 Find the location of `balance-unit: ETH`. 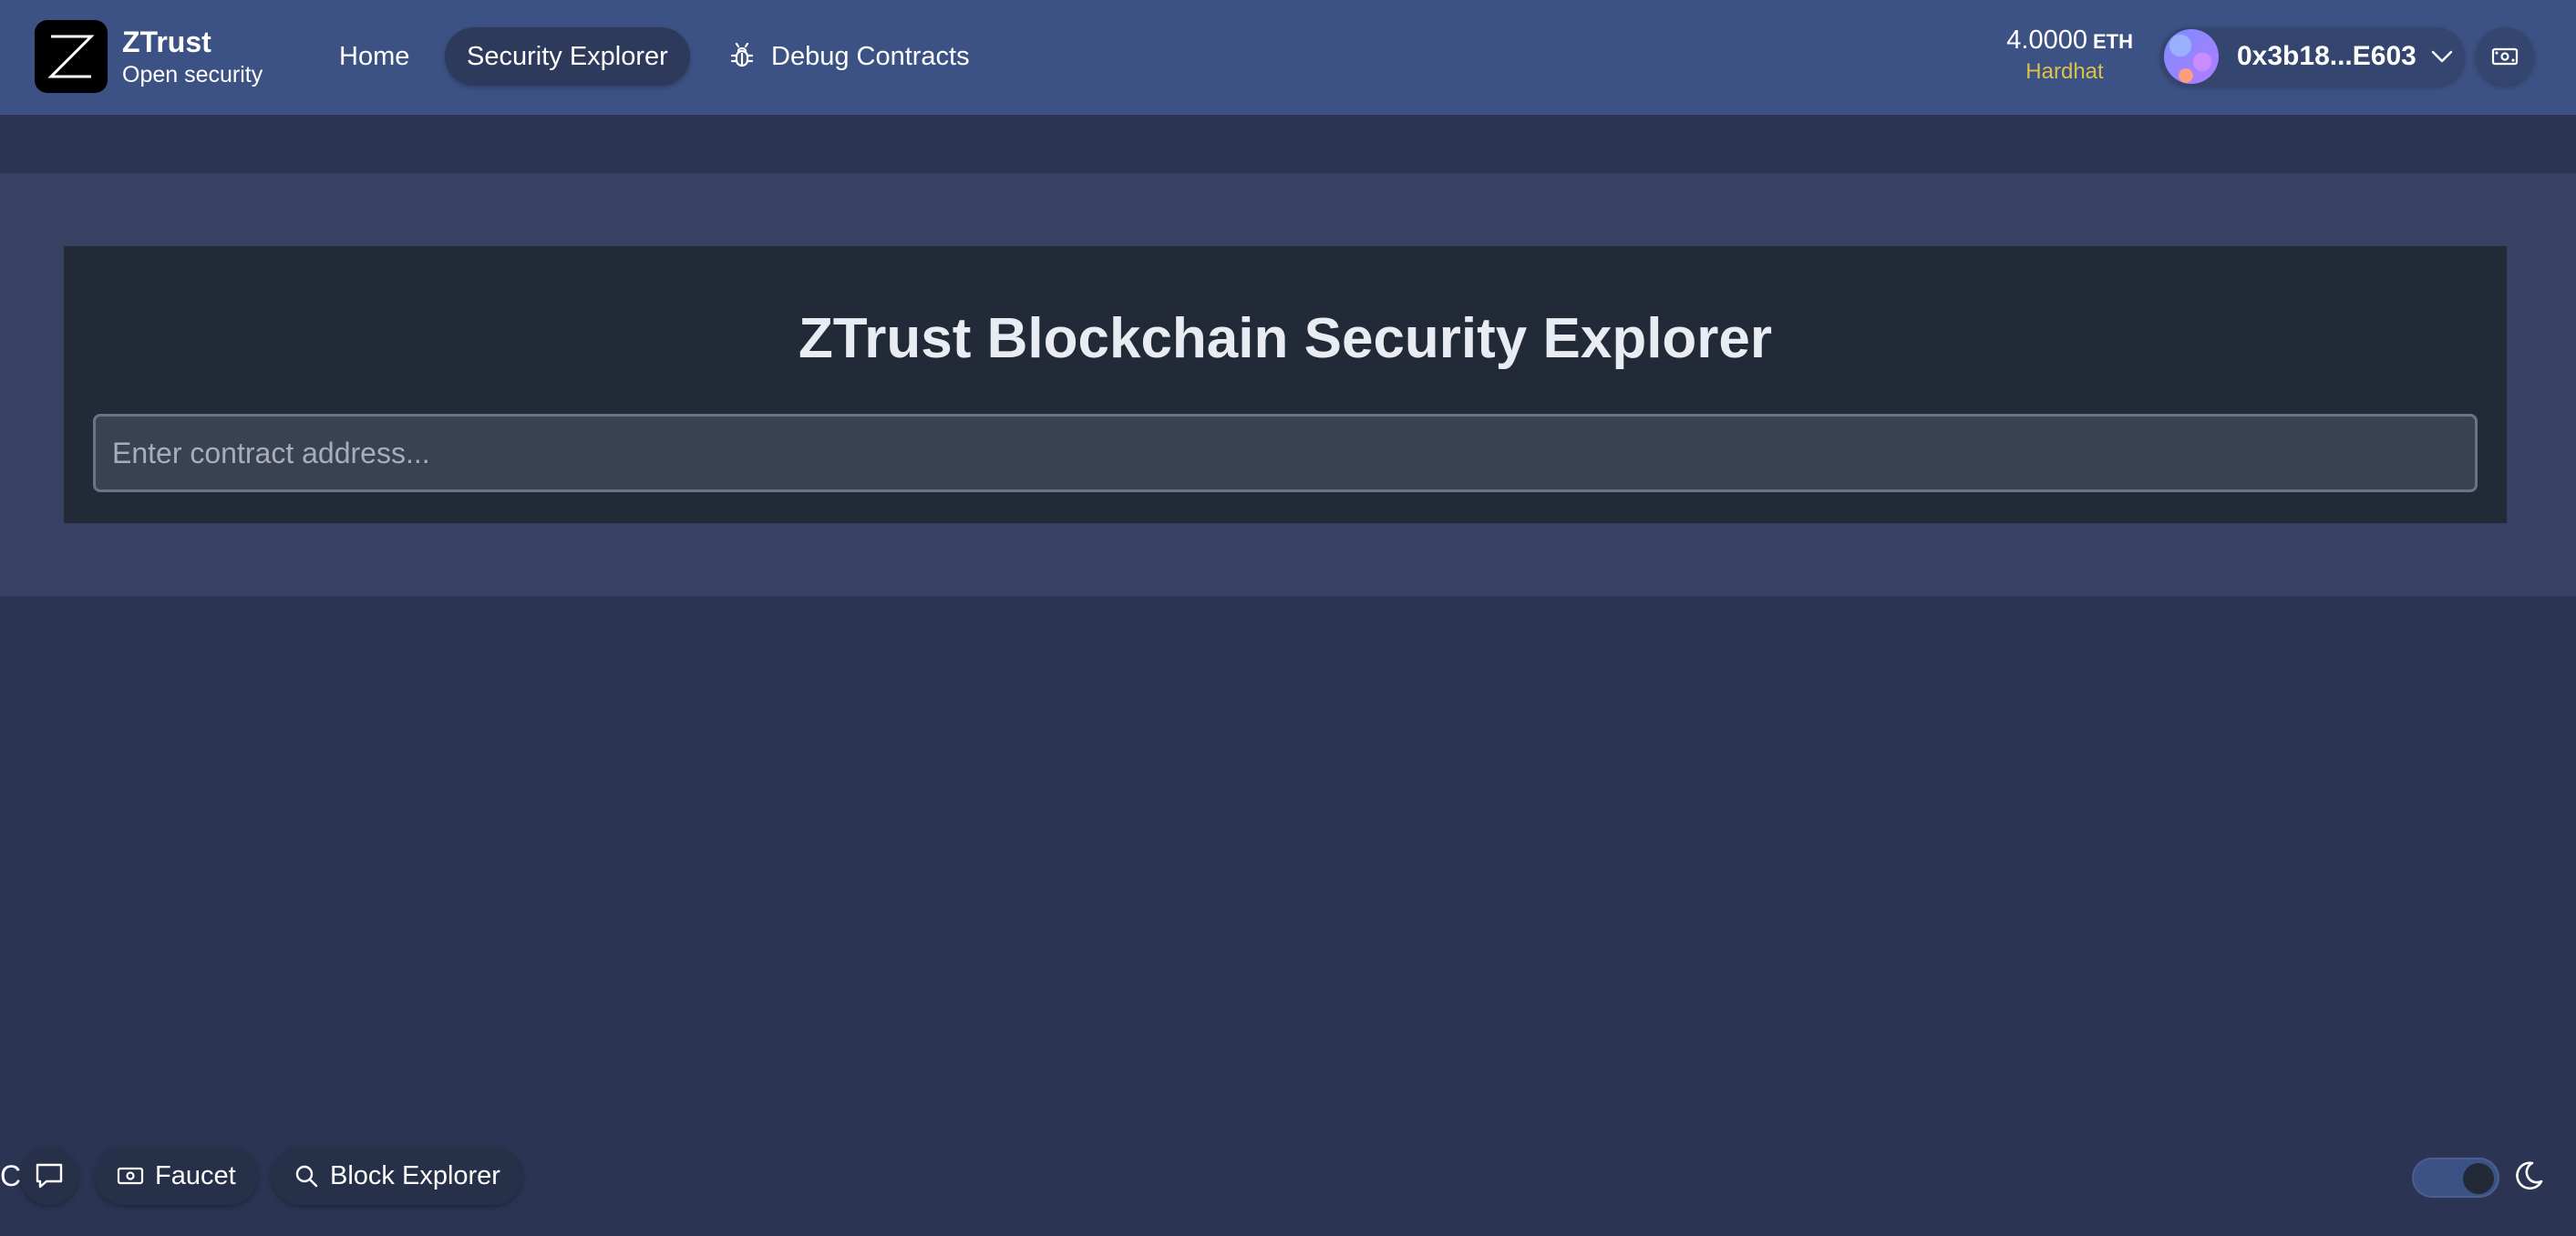

balance-unit: ETH is located at coordinates (2113, 41).